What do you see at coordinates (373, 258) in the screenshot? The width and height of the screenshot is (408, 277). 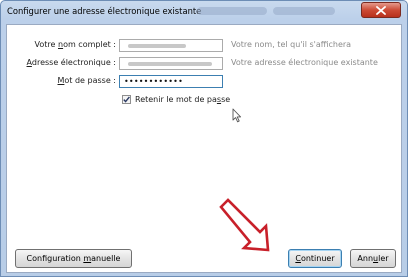 I see `cancel-button: Annuler` at bounding box center [373, 258].